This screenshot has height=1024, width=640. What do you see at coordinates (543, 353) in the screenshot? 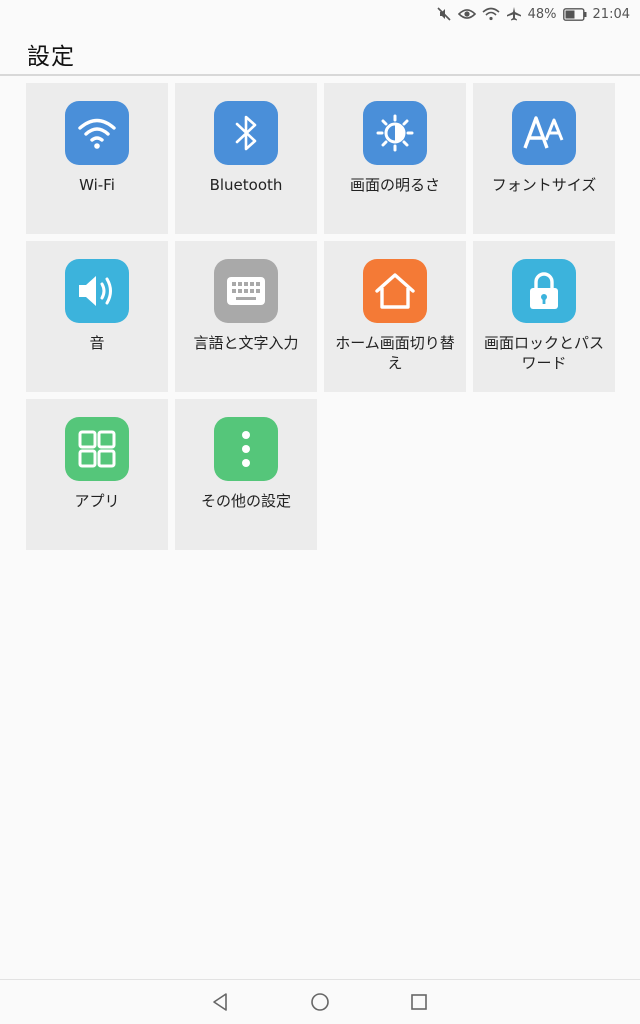
I see `tile-label: 画面ロックとパスワード` at bounding box center [543, 353].